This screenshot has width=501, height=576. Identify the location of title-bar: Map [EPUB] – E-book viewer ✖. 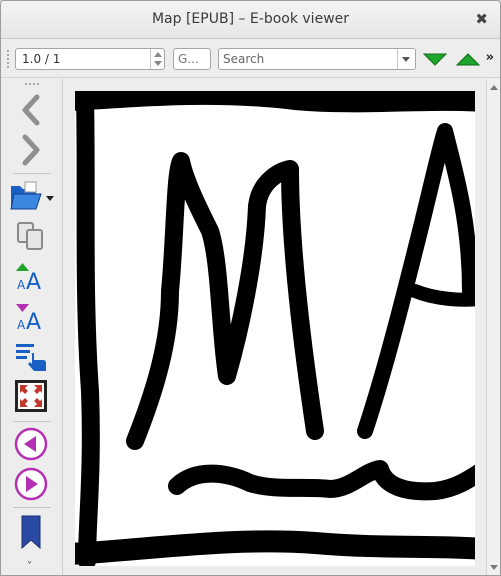
(250, 20).